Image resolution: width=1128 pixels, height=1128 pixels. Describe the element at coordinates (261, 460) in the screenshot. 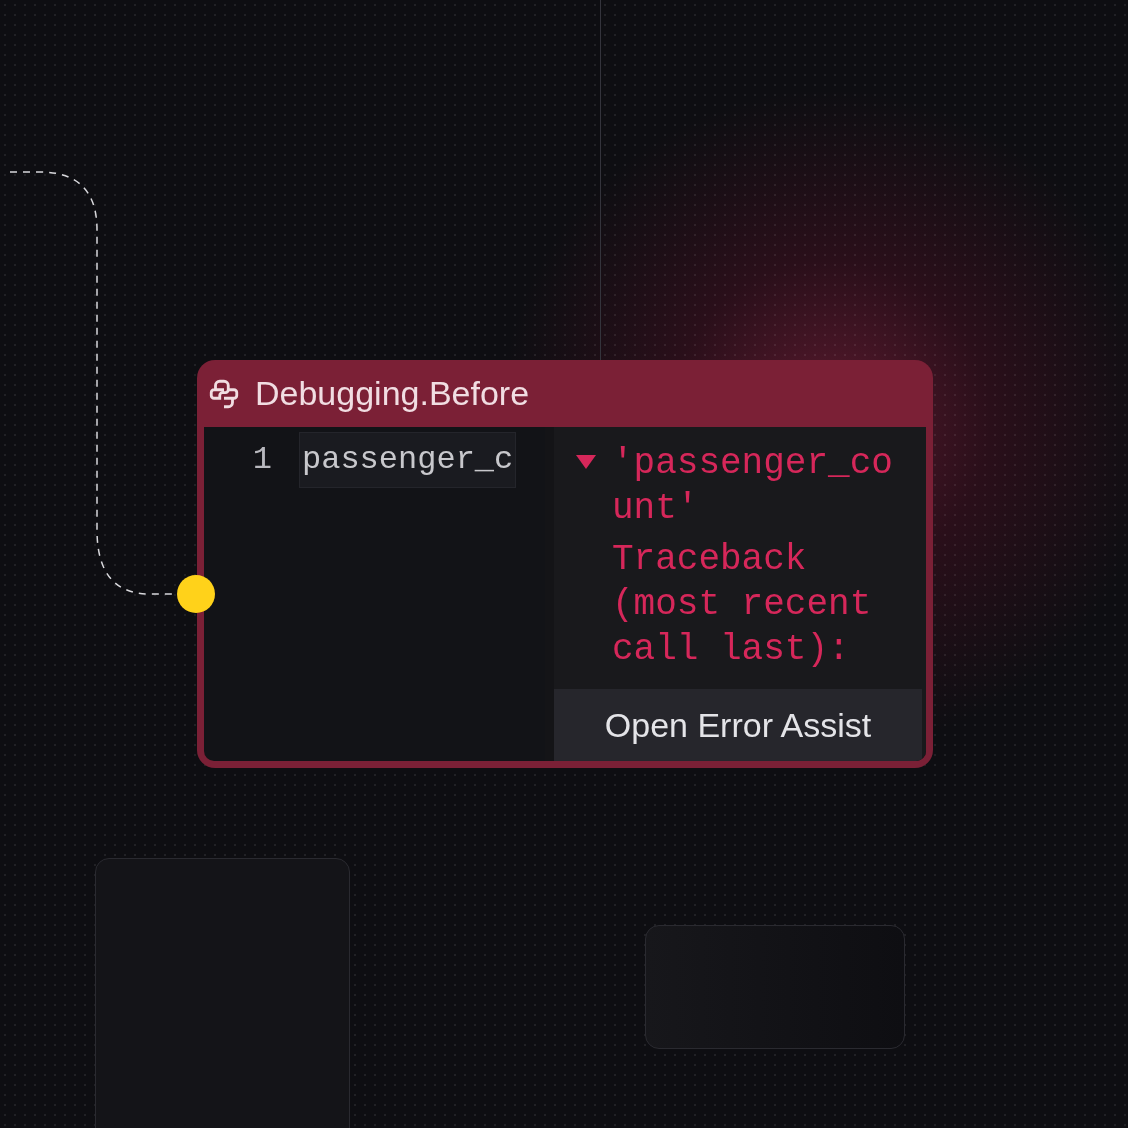

I see `line-number: 1` at that location.